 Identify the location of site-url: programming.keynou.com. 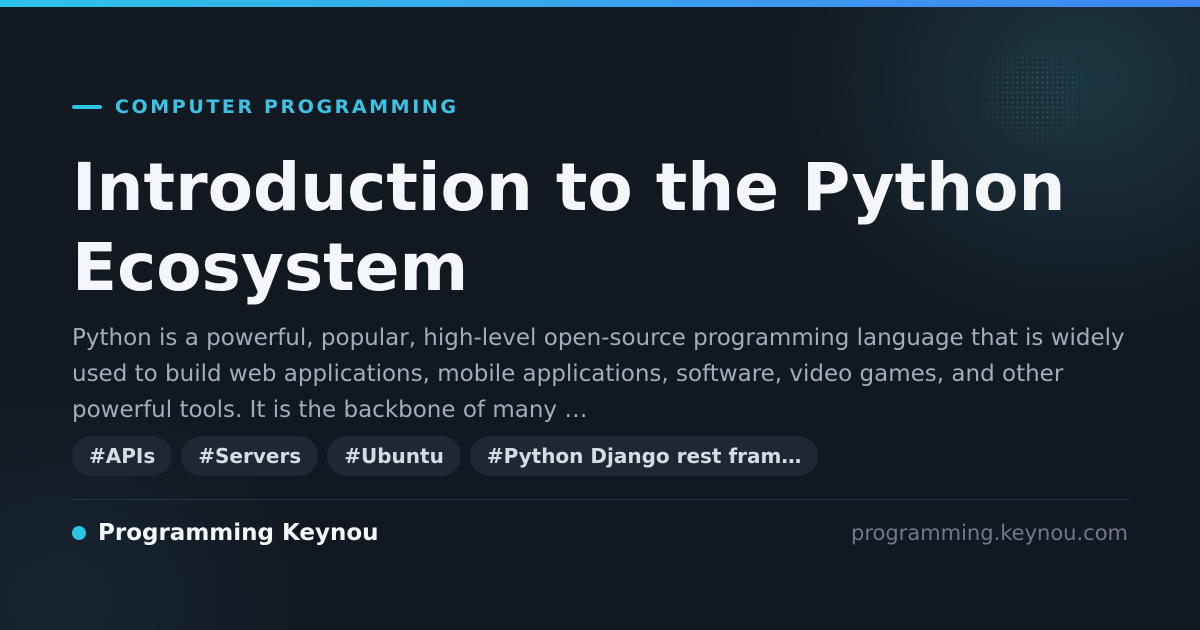
(989, 533).